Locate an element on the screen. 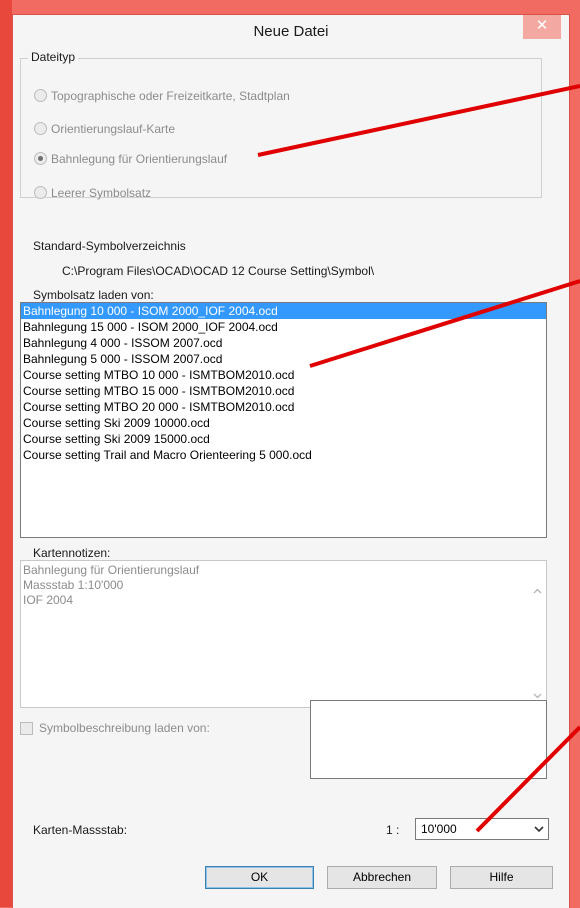 This screenshot has height=908, width=580. close-button: ✕ is located at coordinates (542, 27).